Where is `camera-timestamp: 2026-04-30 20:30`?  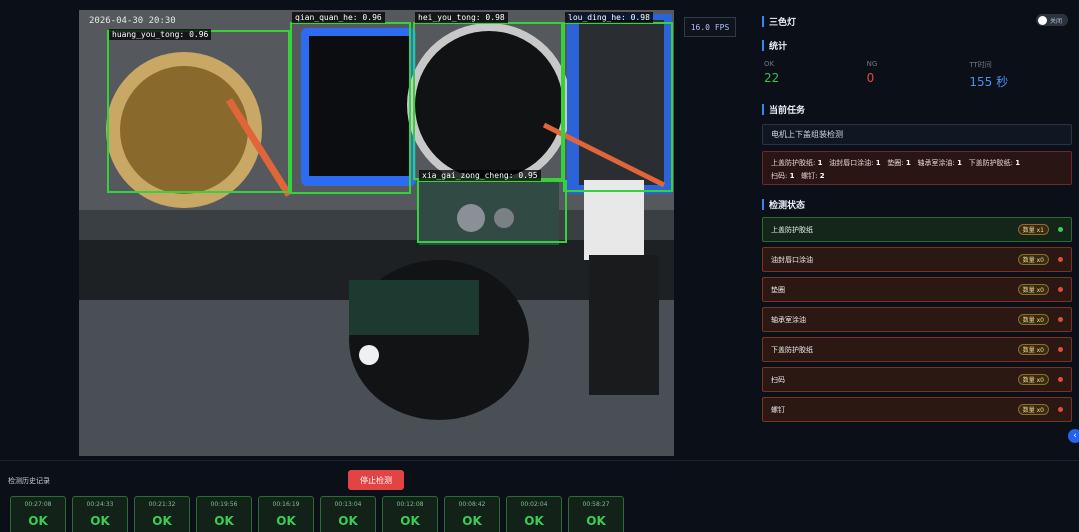 camera-timestamp: 2026-04-30 20:30 is located at coordinates (132, 21).